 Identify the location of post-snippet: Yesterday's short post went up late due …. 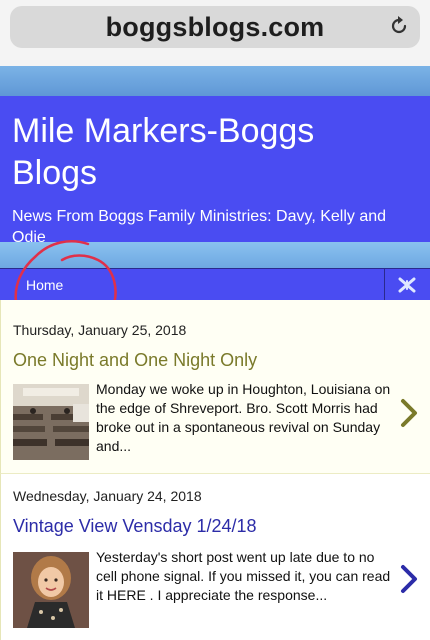
(243, 576).